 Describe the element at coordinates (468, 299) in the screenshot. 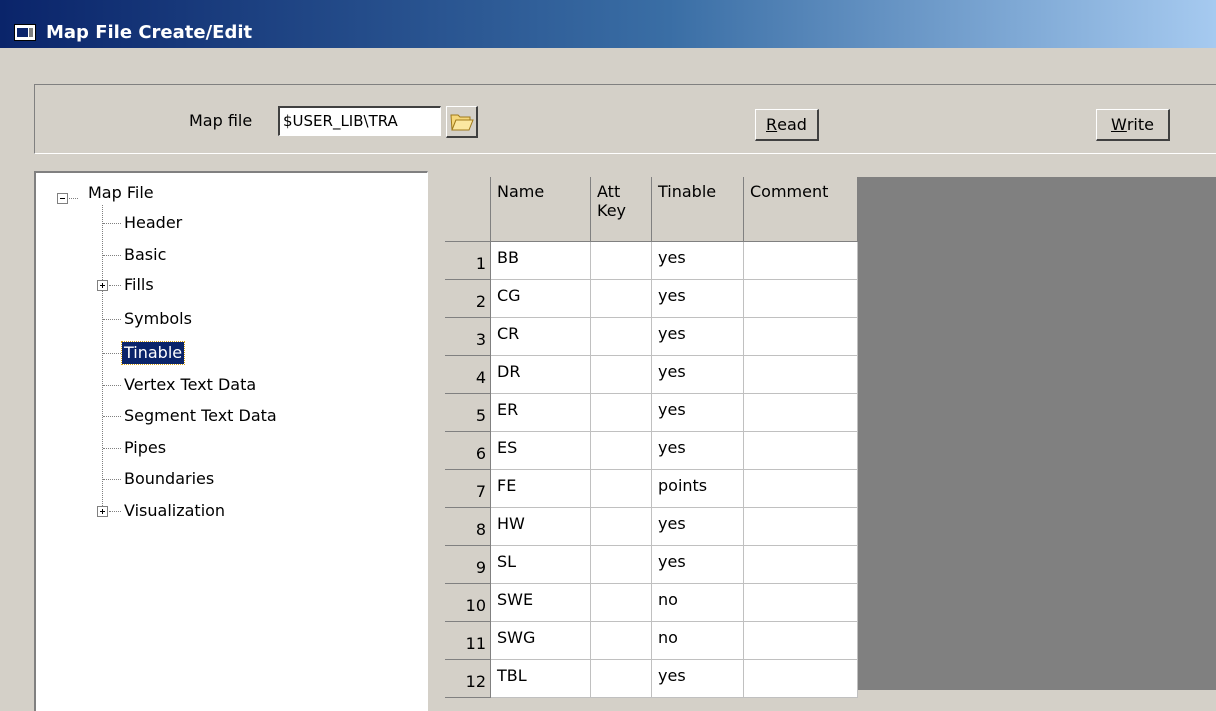

I see `row-header: 2` at that location.